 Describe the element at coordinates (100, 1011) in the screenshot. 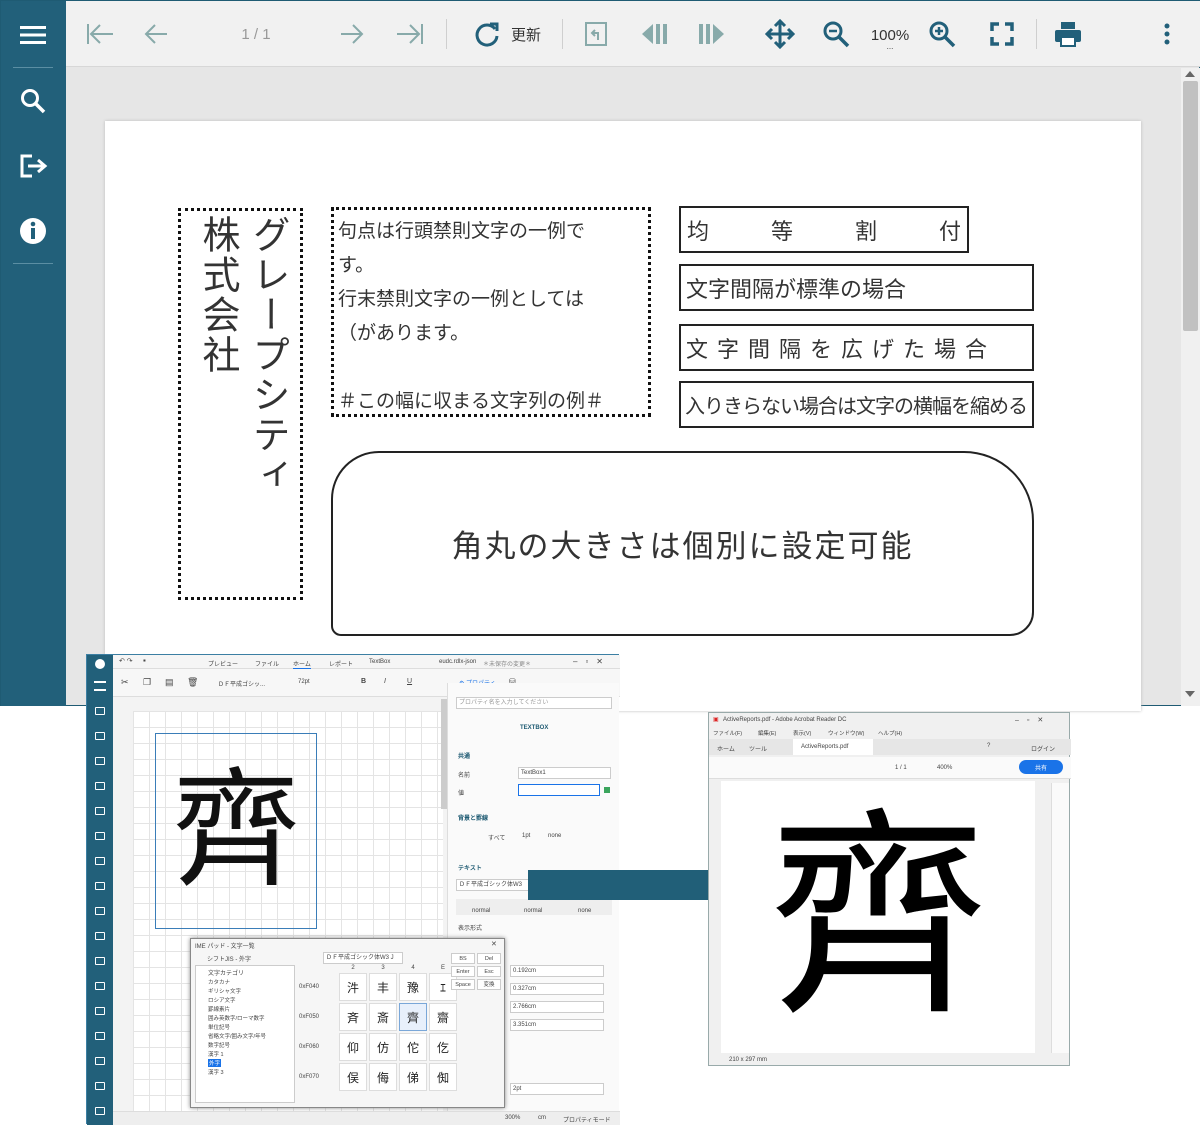

I see `chart-tool-icon` at that location.